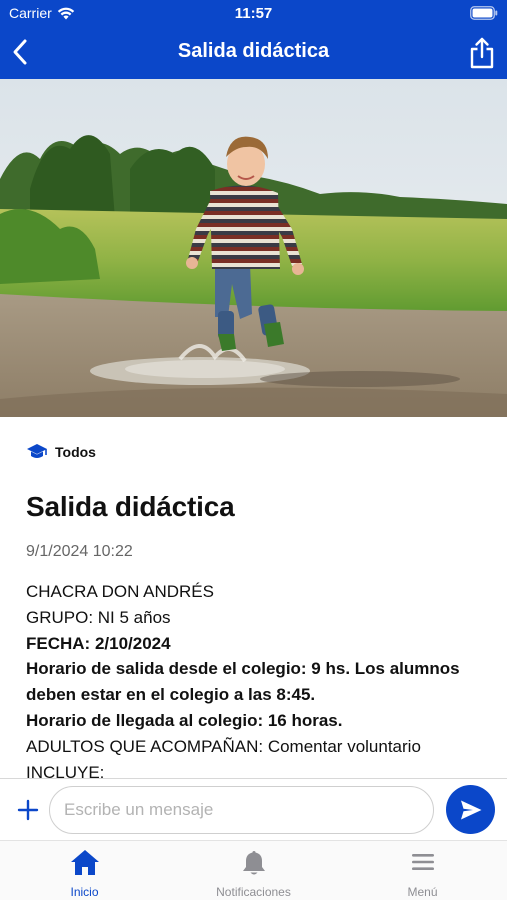 The width and height of the screenshot is (507, 900). I want to click on tab-label: Notificaciones, so click(253, 892).